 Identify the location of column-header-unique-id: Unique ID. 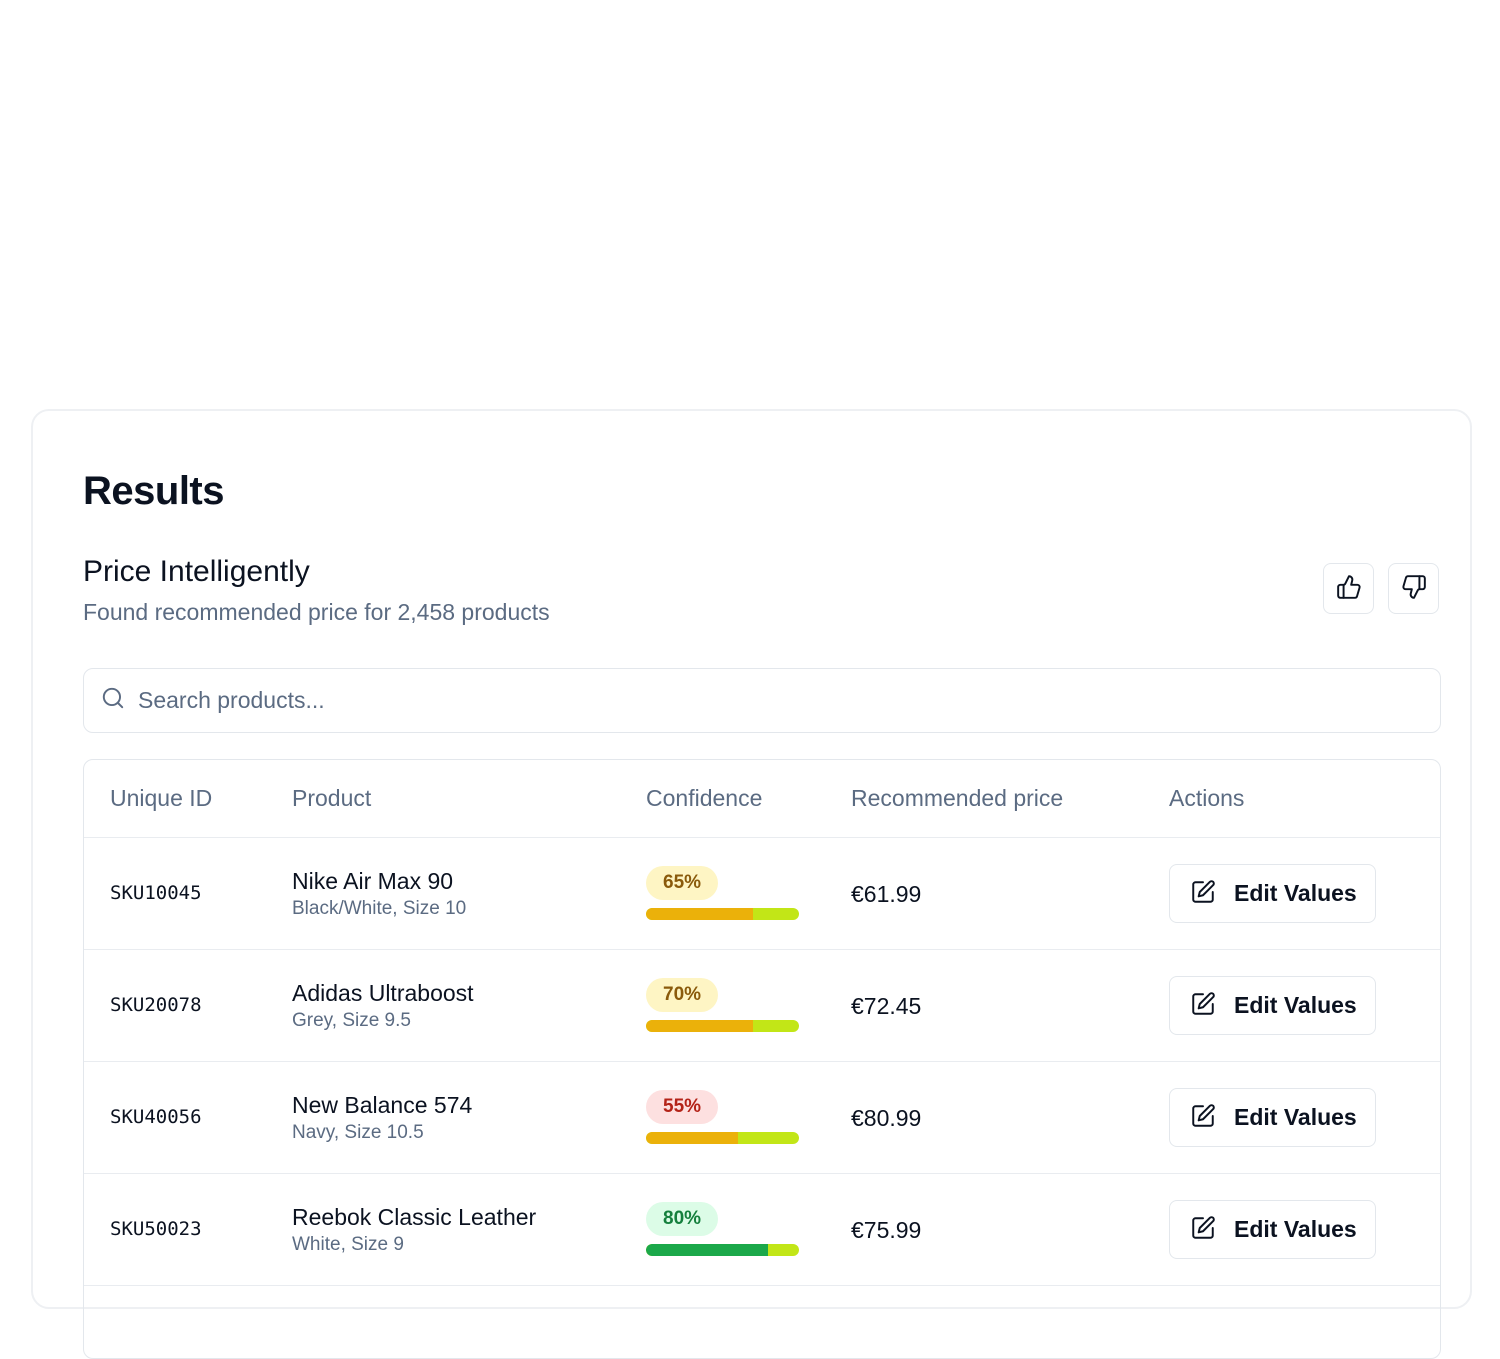
(161, 798).